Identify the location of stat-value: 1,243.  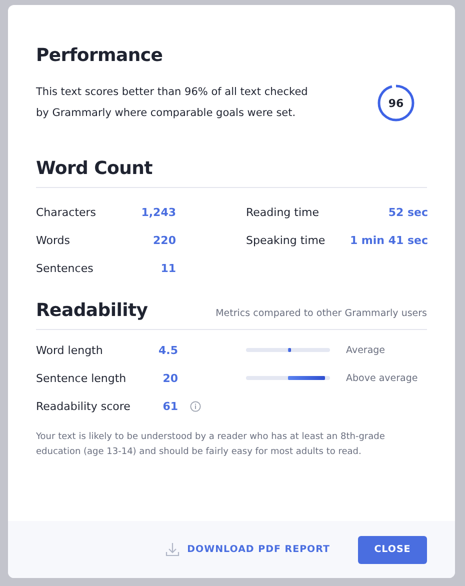
(158, 212).